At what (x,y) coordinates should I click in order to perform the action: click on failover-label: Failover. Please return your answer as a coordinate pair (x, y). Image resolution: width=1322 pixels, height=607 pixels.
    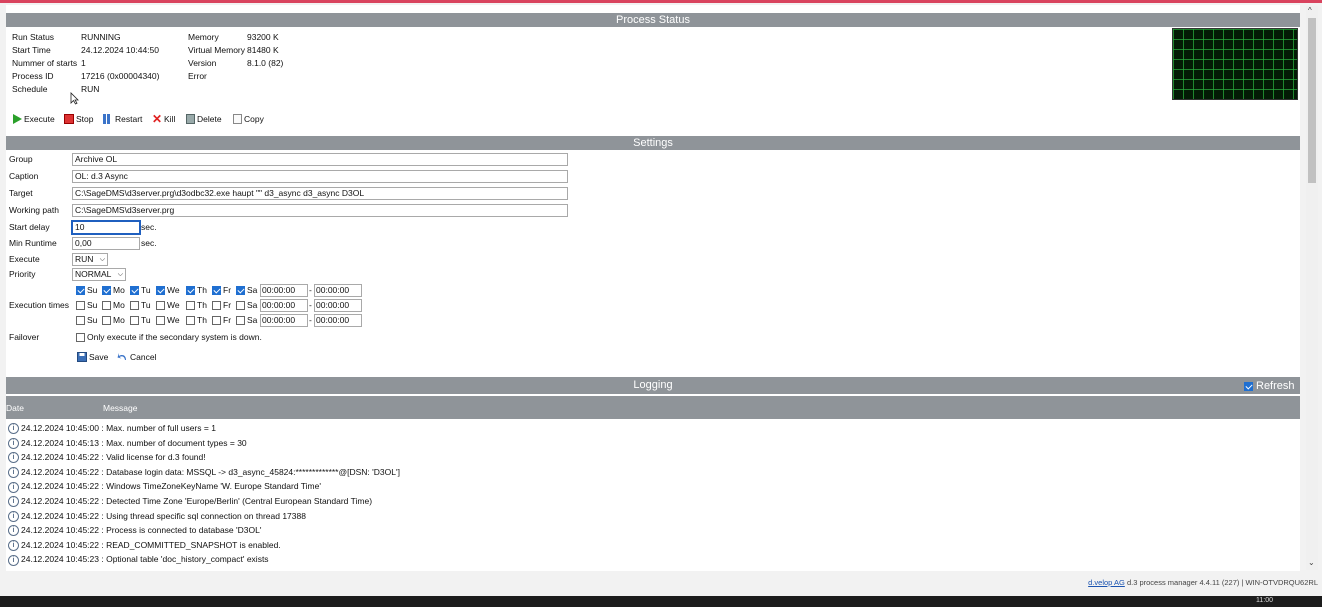
    Looking at the image, I should click on (24, 337).